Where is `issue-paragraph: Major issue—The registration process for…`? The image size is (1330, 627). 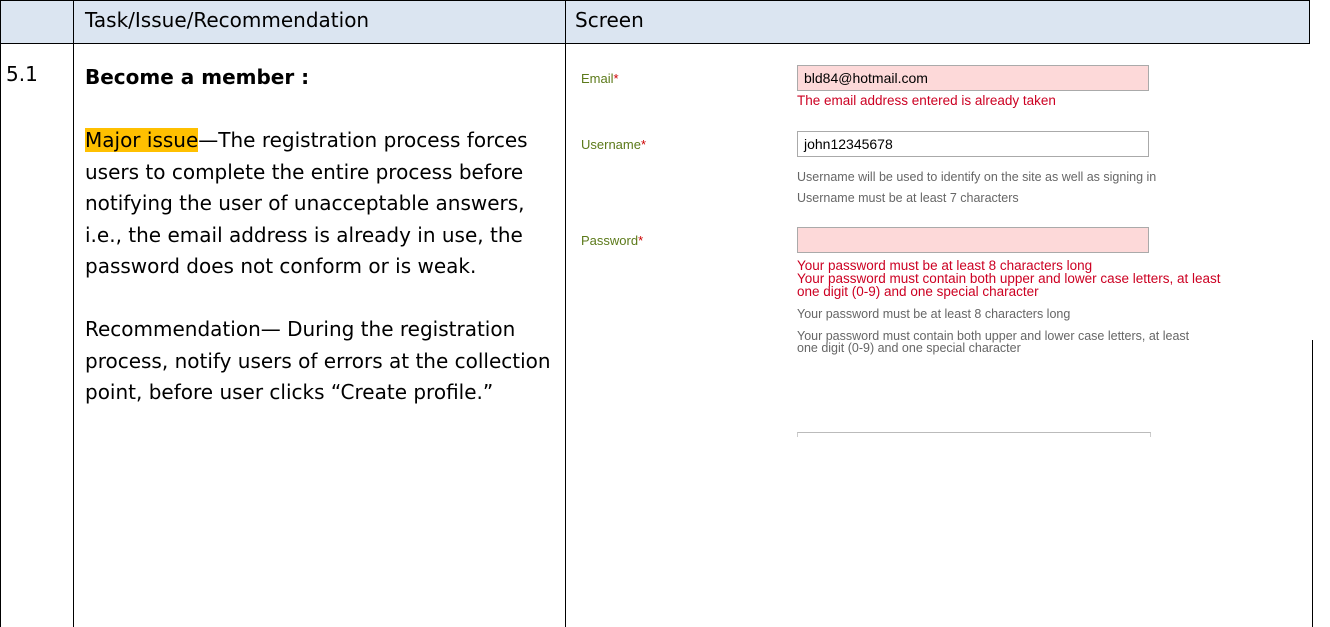
issue-paragraph: Major issue—The registration process for… is located at coordinates (320, 204).